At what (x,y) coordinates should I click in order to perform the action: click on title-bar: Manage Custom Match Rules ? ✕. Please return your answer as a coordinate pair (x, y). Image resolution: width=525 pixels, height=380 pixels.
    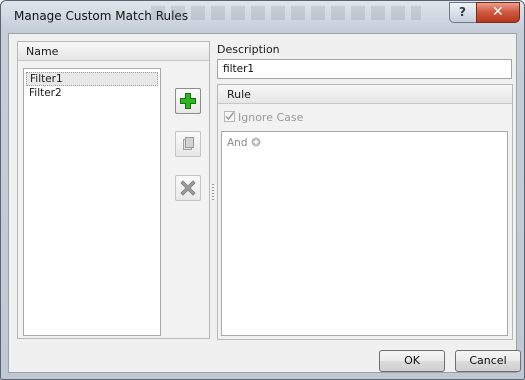
    Looking at the image, I should click on (262, 17).